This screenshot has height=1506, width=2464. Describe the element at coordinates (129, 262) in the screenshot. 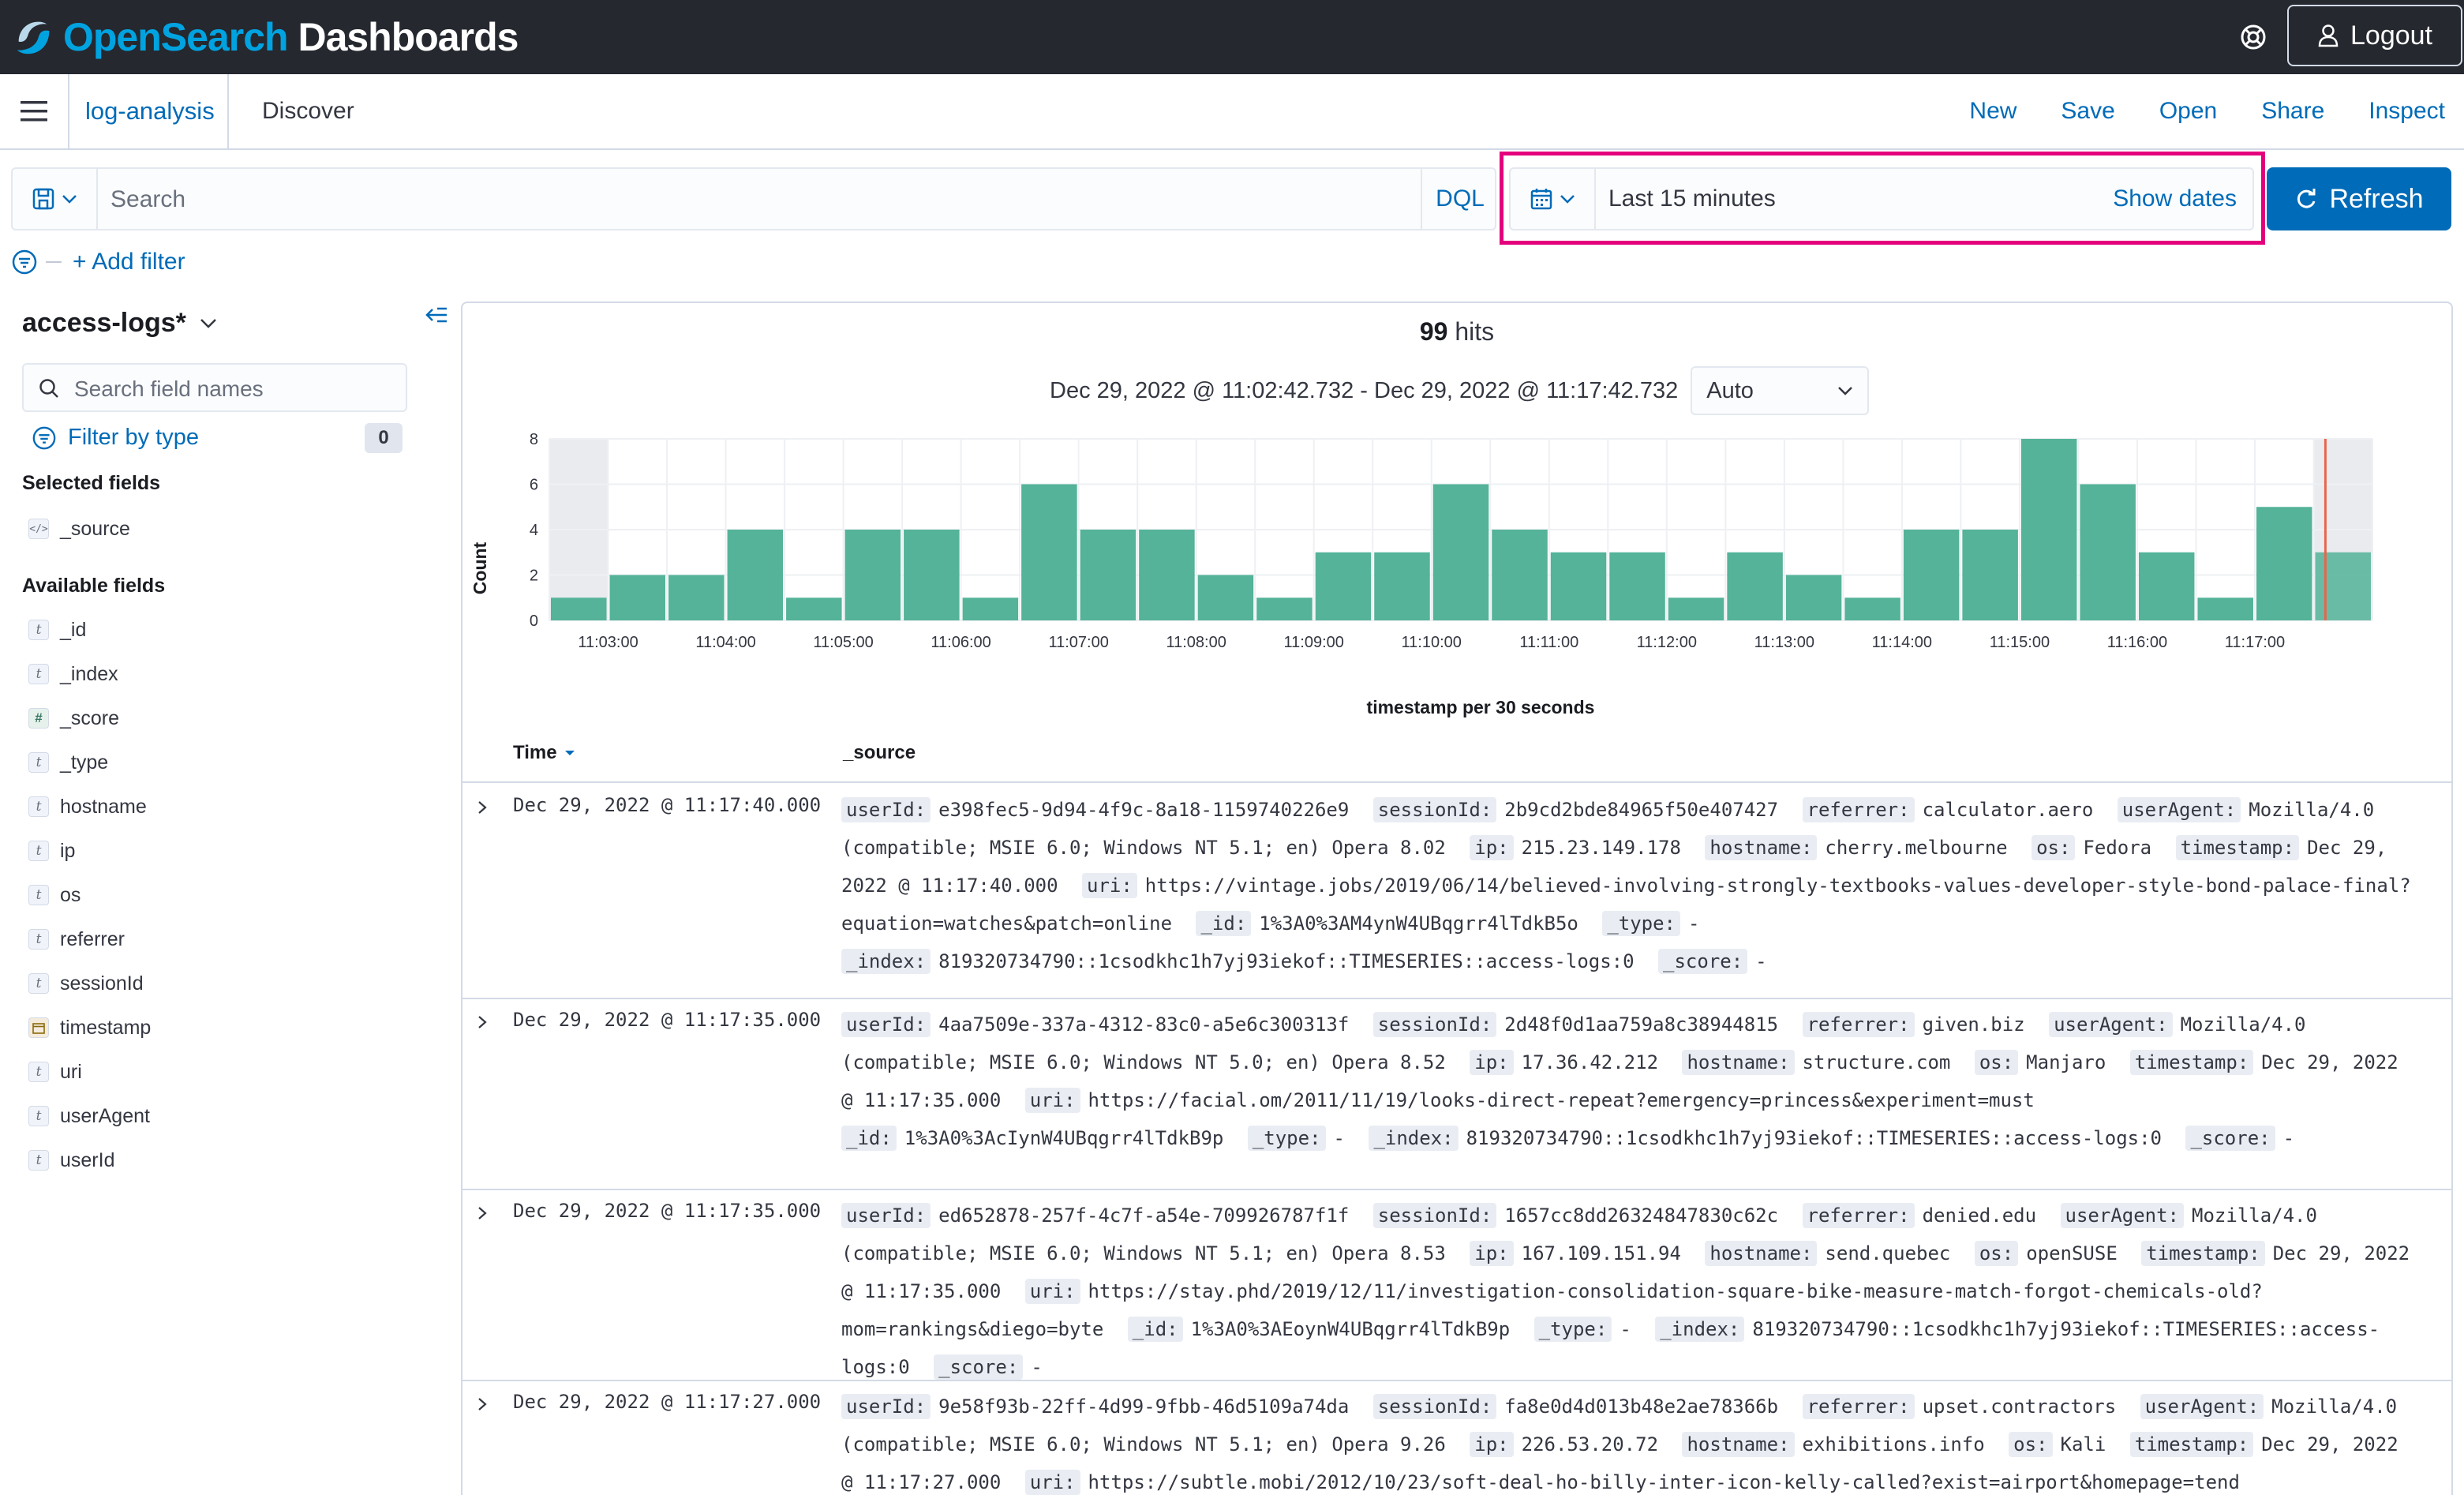

I see `add-filter-button: + Add filter` at that location.